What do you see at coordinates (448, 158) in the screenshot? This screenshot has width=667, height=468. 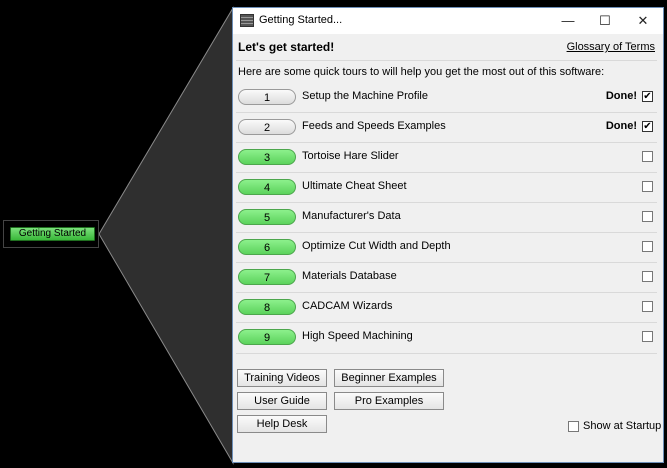 I see `tour-row: 3 Tortoise Hare Slider` at bounding box center [448, 158].